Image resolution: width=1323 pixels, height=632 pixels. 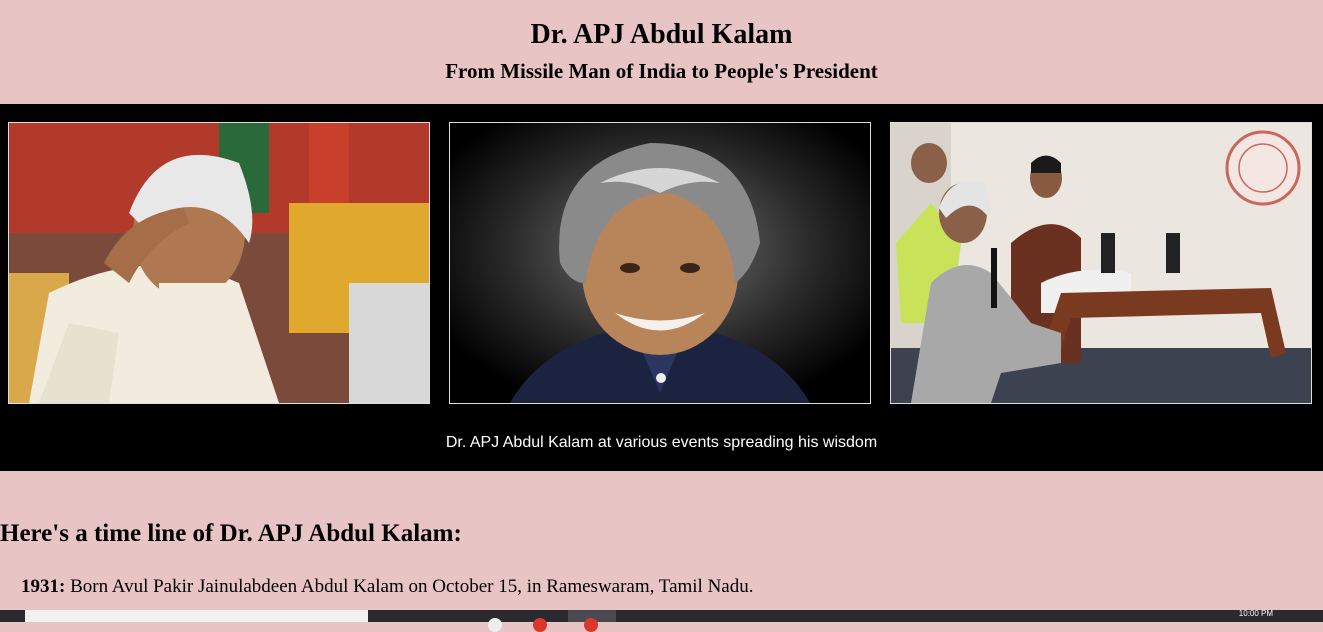 I want to click on timeline-year: 1931:, so click(x=43, y=586).